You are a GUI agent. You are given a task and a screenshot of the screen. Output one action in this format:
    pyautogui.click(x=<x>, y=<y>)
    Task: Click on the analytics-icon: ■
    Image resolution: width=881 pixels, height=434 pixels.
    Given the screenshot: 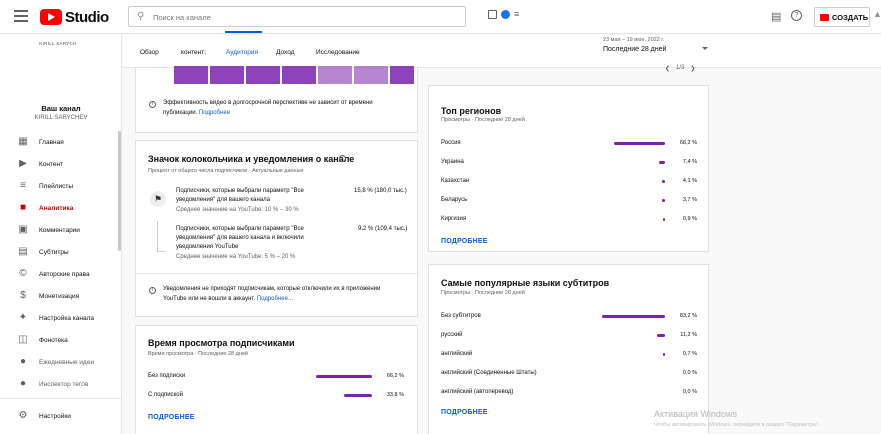 What is the action you would take?
    pyautogui.click(x=23, y=207)
    